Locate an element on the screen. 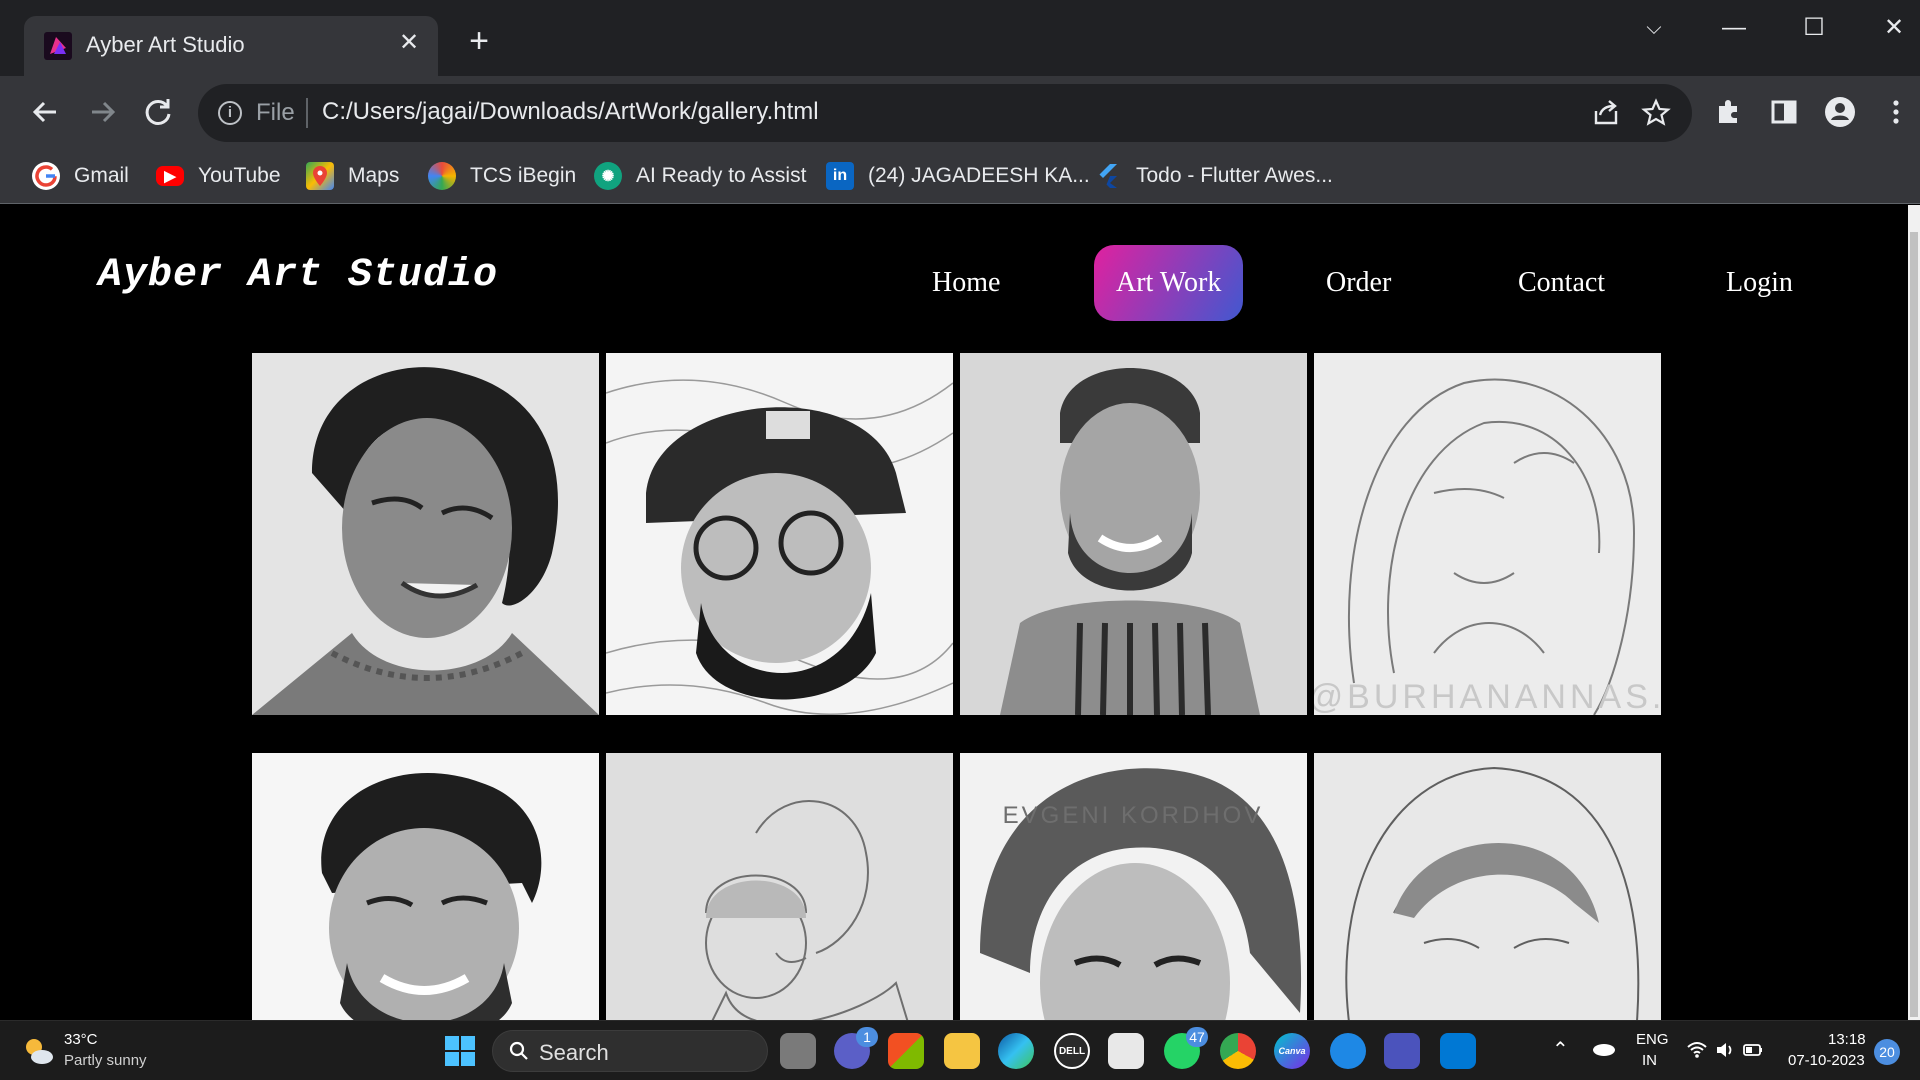 The image size is (1920, 1080). nav-login: Login is located at coordinates (1759, 283).